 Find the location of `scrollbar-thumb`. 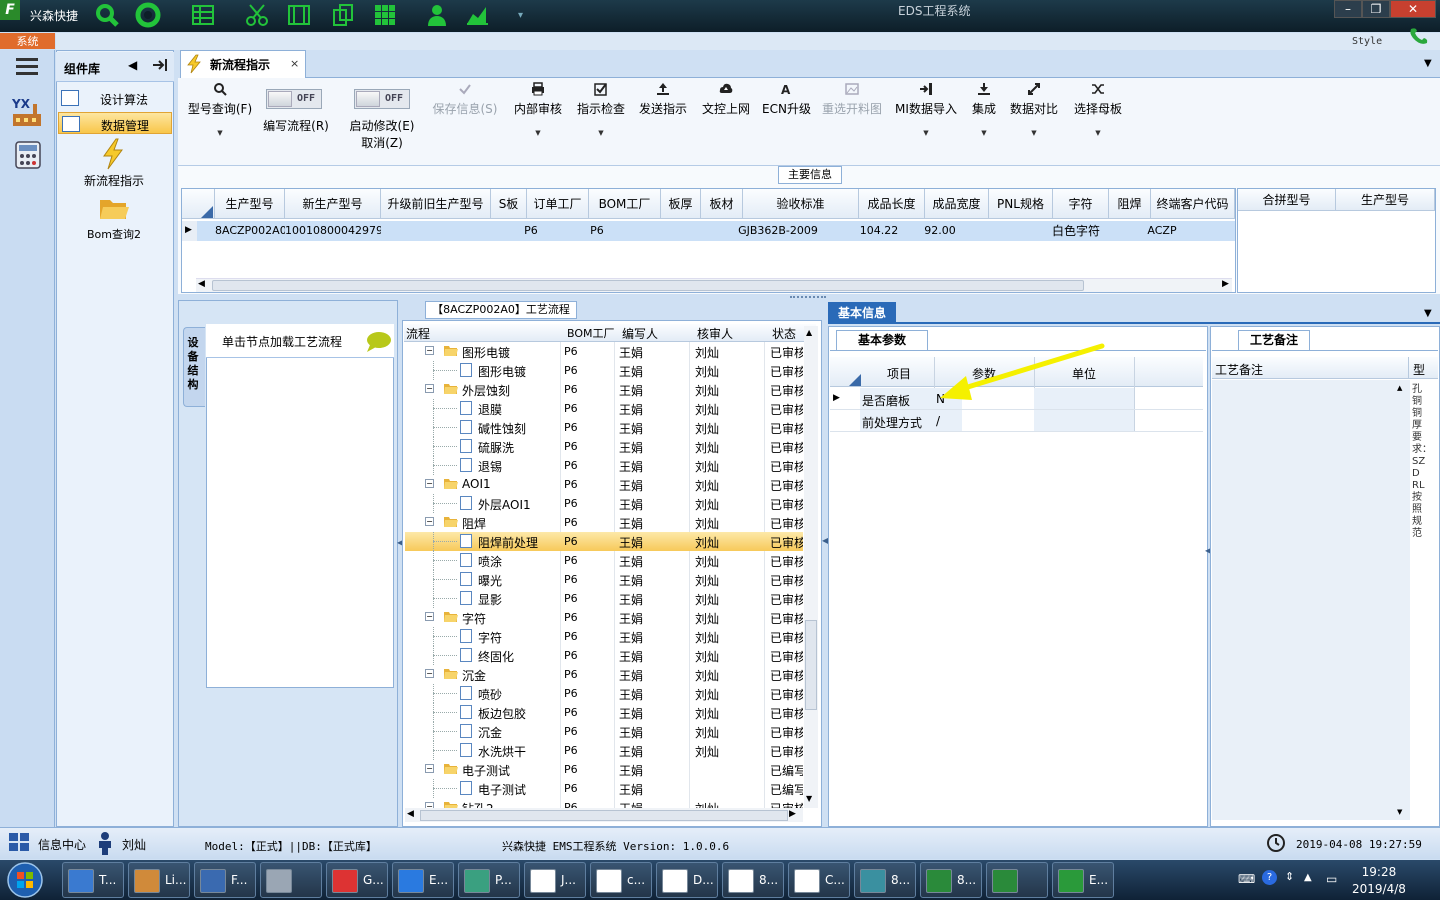

scrollbar-thumb is located at coordinates (648, 285).